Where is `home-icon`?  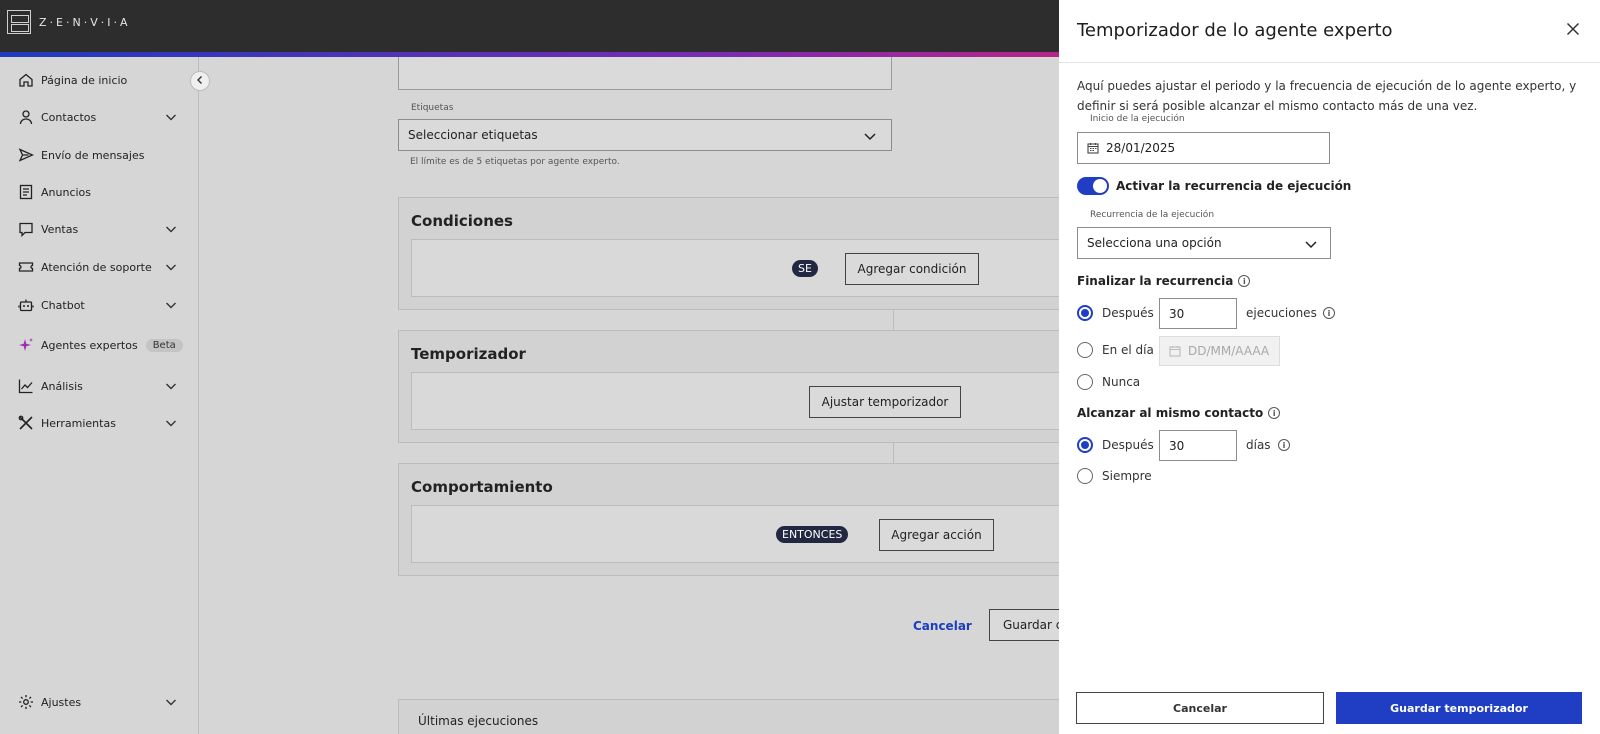
home-icon is located at coordinates (26, 80).